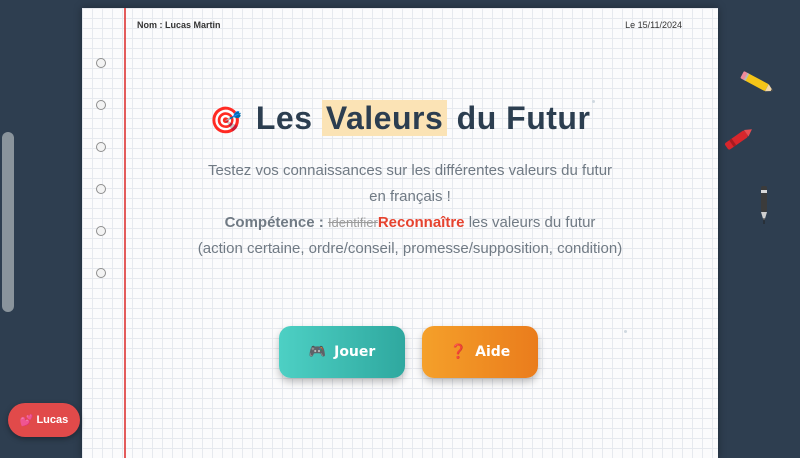  I want to click on crayon-icon, so click(738, 139).